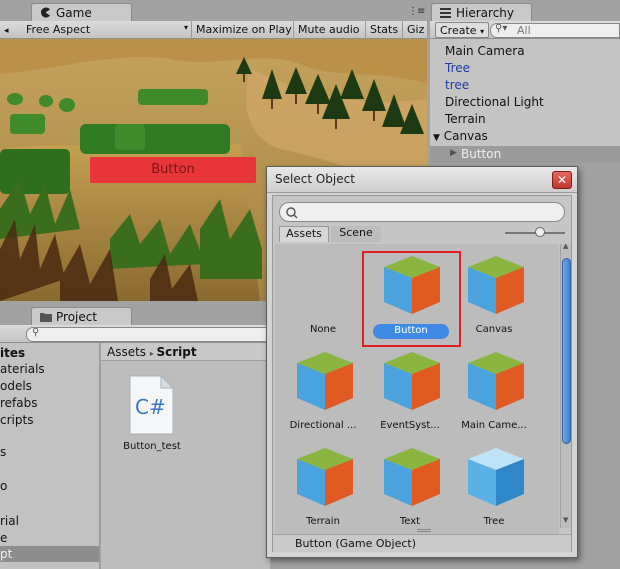 Image resolution: width=620 pixels, height=569 pixels. What do you see at coordinates (176, 352) in the screenshot?
I see `breadcrumb-script: Script` at bounding box center [176, 352].